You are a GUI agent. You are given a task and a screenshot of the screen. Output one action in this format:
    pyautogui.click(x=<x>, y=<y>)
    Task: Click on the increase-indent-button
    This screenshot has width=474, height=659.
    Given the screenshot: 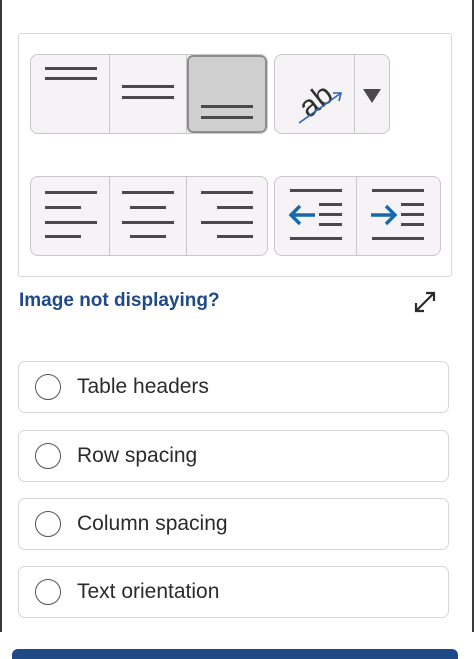 What is the action you would take?
    pyautogui.click(x=398, y=216)
    